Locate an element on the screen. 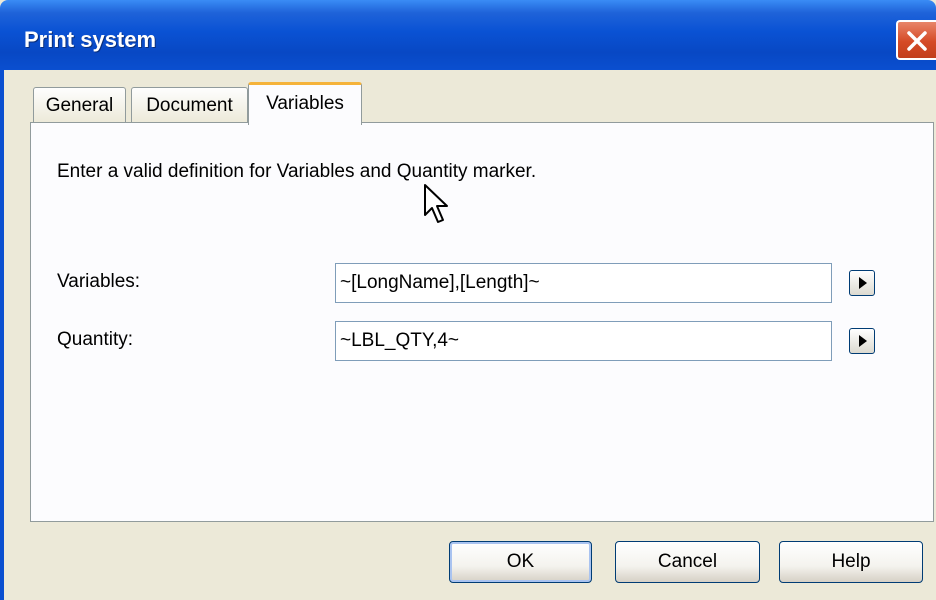 The height and width of the screenshot is (600, 936). tab-document: Document is located at coordinates (189, 105).